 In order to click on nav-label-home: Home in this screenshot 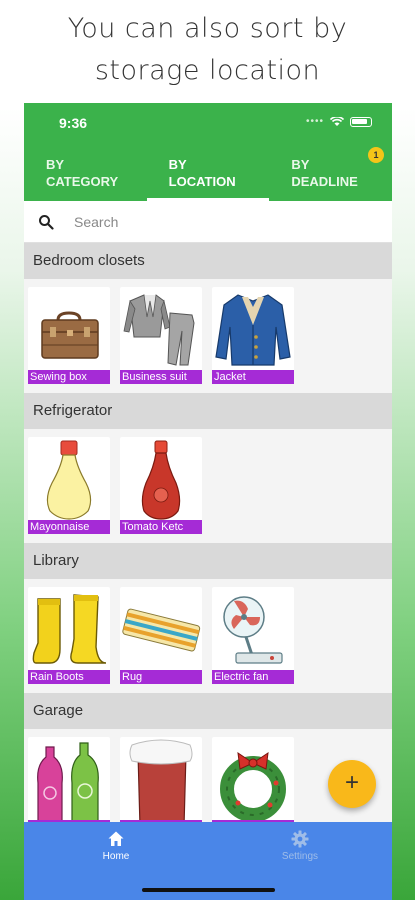, I will do `click(116, 856)`.